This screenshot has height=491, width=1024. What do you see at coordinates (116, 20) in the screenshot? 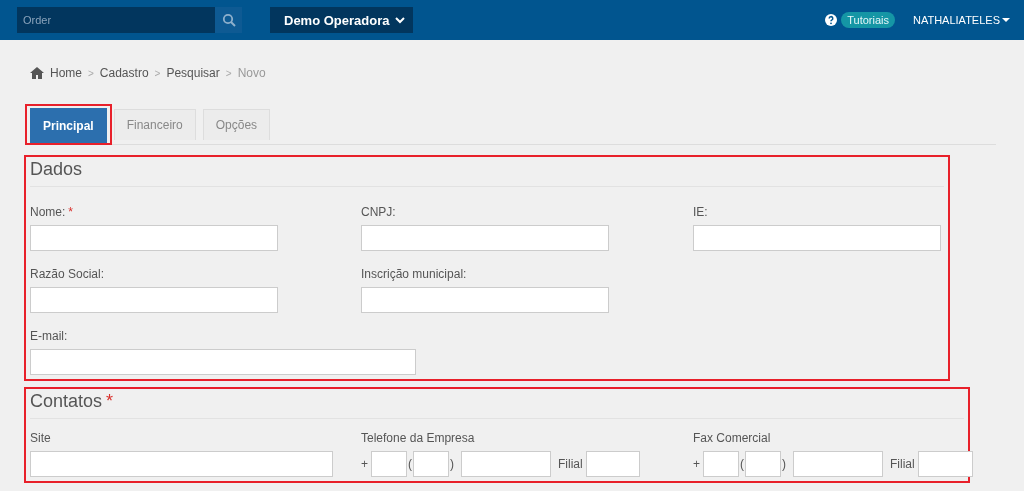
I see `search-field: Order` at bounding box center [116, 20].